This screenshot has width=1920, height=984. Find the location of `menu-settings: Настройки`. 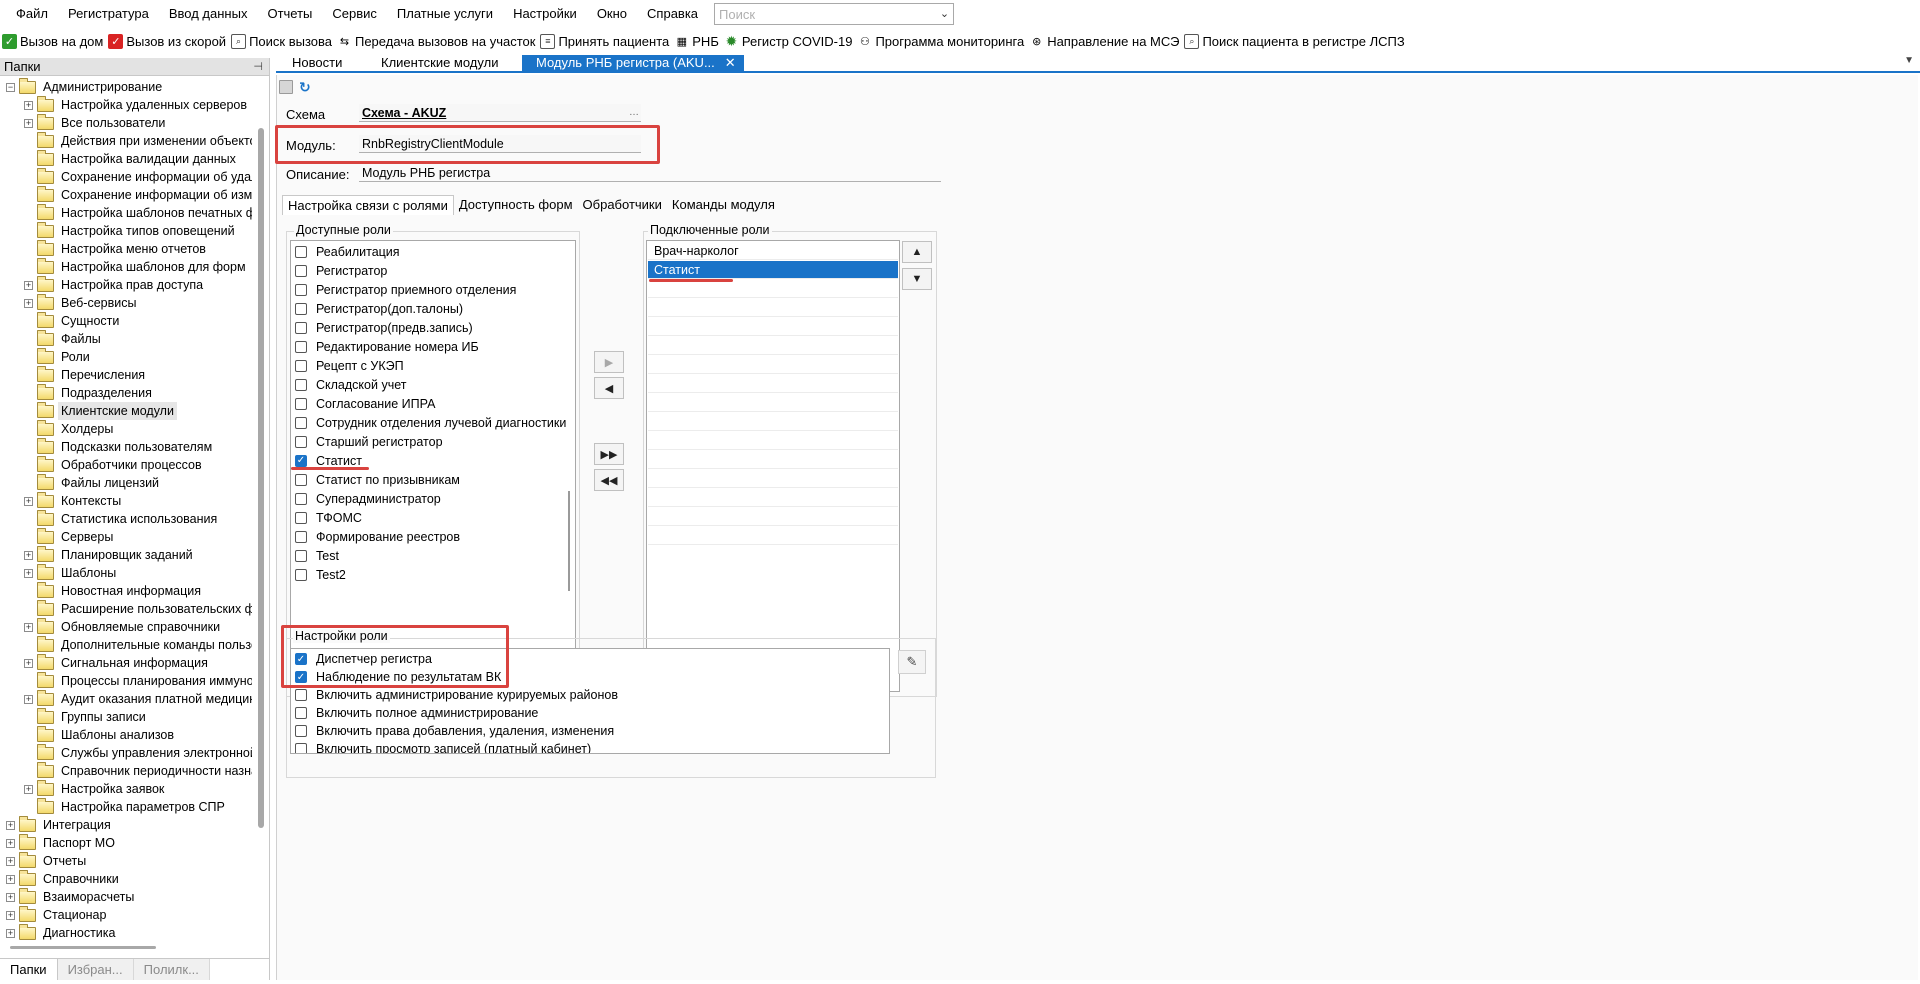

menu-settings: Настройки is located at coordinates (545, 14).